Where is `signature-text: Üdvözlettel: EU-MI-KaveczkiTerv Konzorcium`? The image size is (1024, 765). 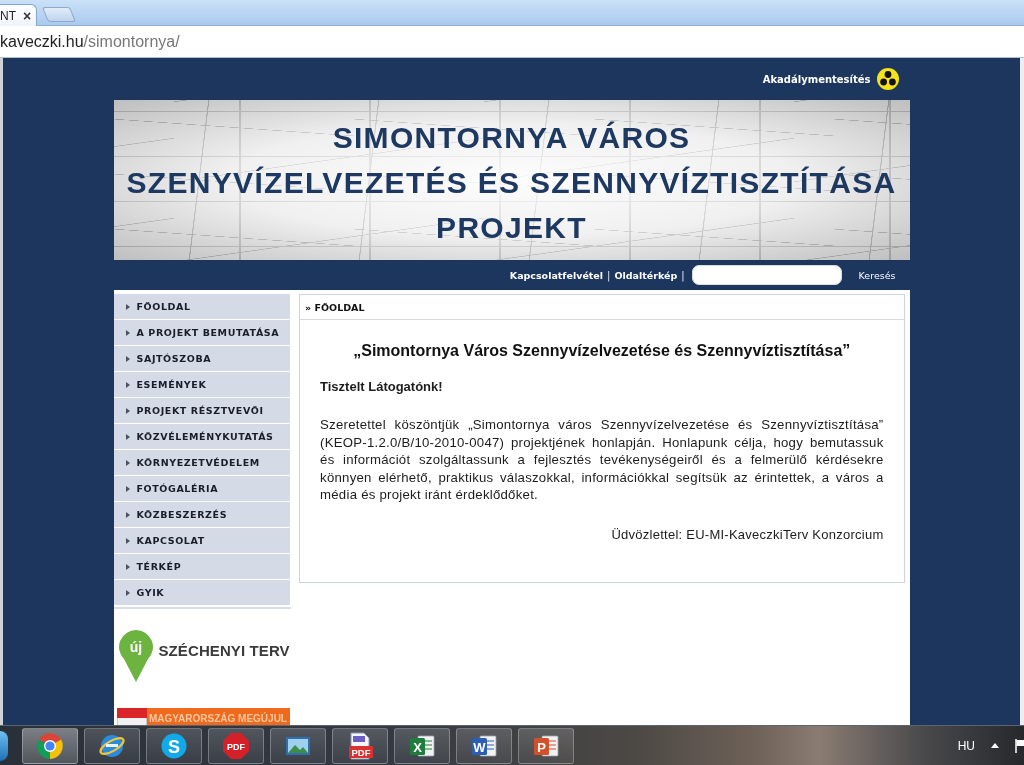 signature-text: Üdvözlettel: EU-MI-KaveczkiTerv Konzorcium is located at coordinates (747, 534).